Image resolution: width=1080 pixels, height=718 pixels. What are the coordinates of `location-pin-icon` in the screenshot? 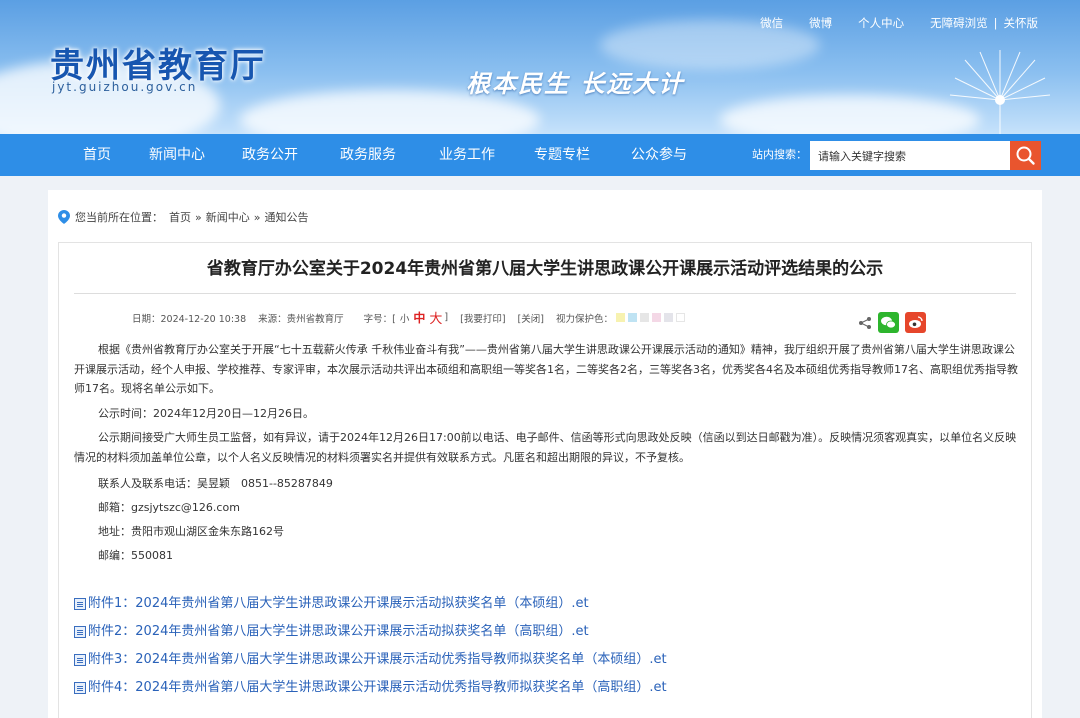 It's located at (64, 217).